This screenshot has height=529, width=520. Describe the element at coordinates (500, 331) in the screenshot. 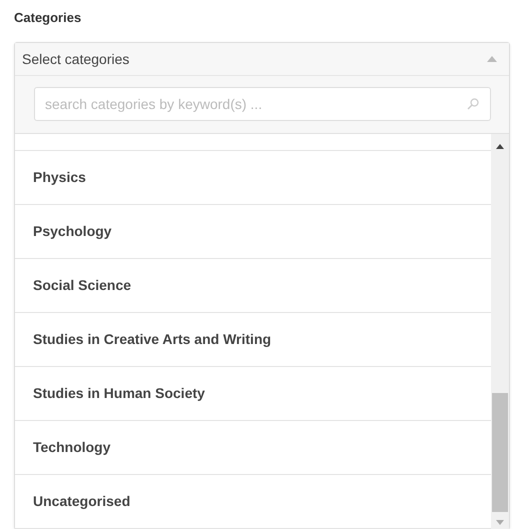

I see `scrollbar` at that location.